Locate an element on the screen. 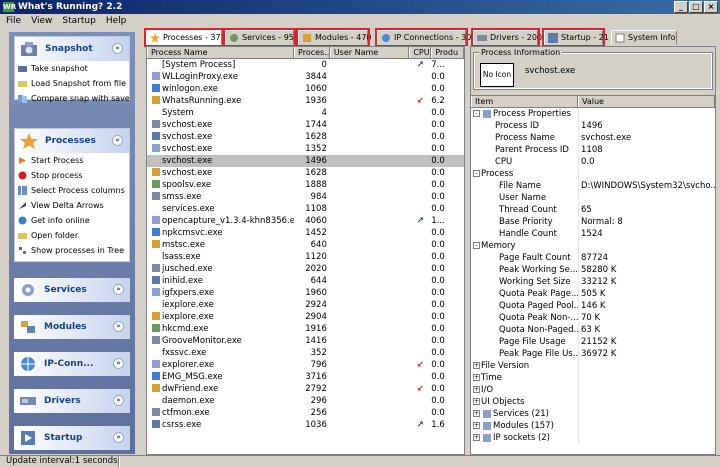 Image resolution: width=720 pixels, height=467 pixels. table-row: fxssvc.exe 352 0.0 is located at coordinates (305, 353).